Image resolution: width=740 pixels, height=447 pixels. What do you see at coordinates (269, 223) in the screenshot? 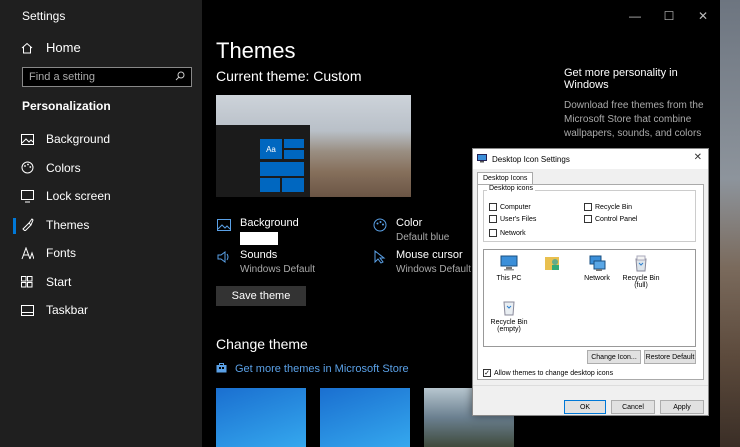
I see `background-label: Background` at bounding box center [269, 223].